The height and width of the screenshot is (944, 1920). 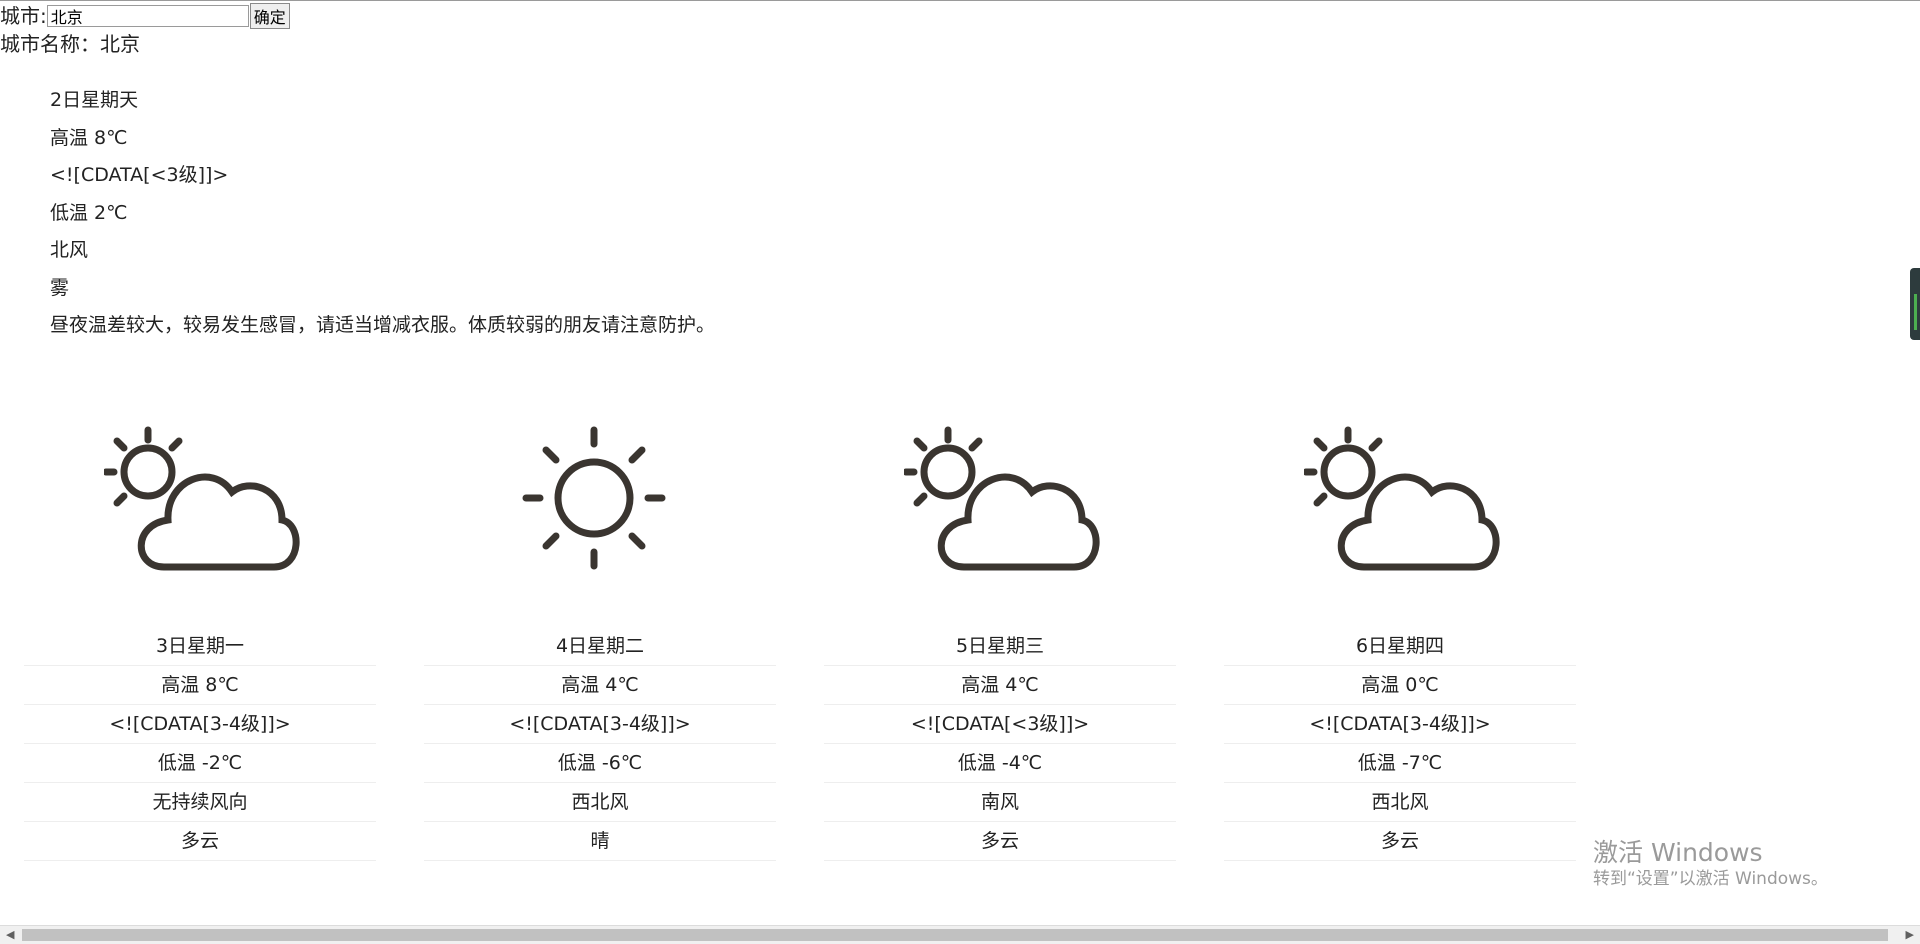 I want to click on forecast-high-temp: 高温 0℃, so click(x=1400, y=685).